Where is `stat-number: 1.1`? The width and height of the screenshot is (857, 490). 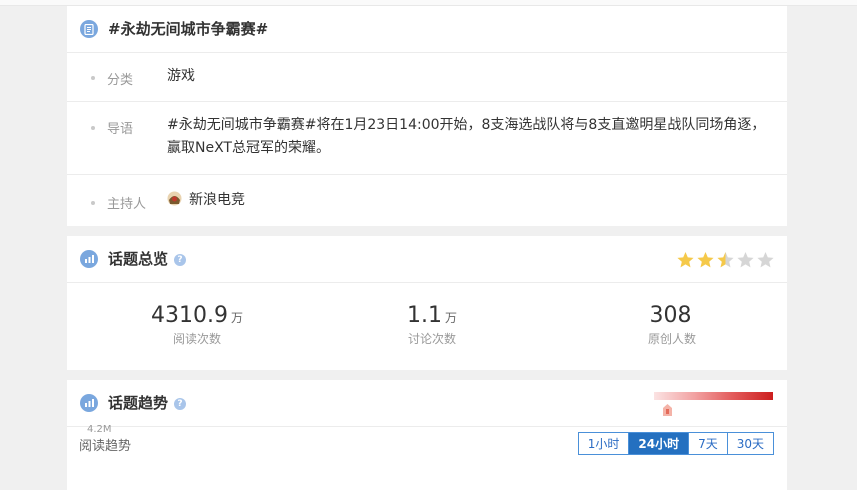
stat-number: 1.1 is located at coordinates (424, 315).